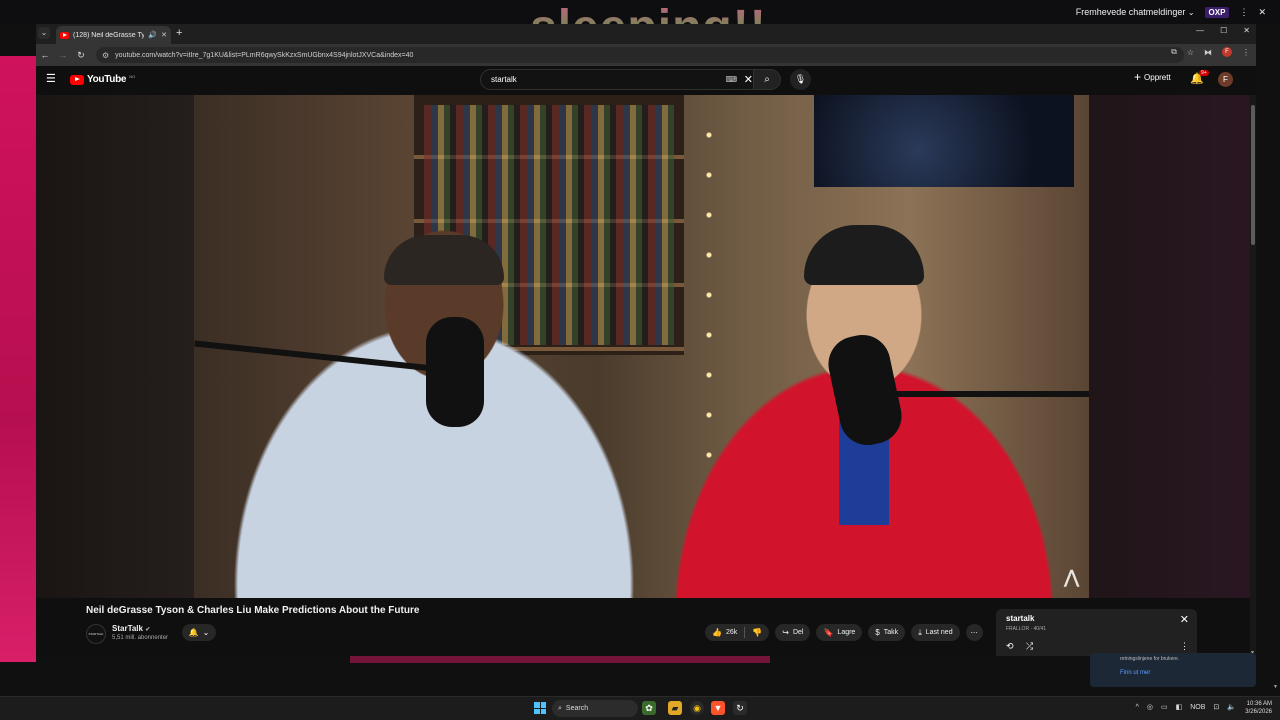 Image resolution: width=1280 pixels, height=720 pixels. I want to click on mic-icon: 🎙, so click(800, 79).